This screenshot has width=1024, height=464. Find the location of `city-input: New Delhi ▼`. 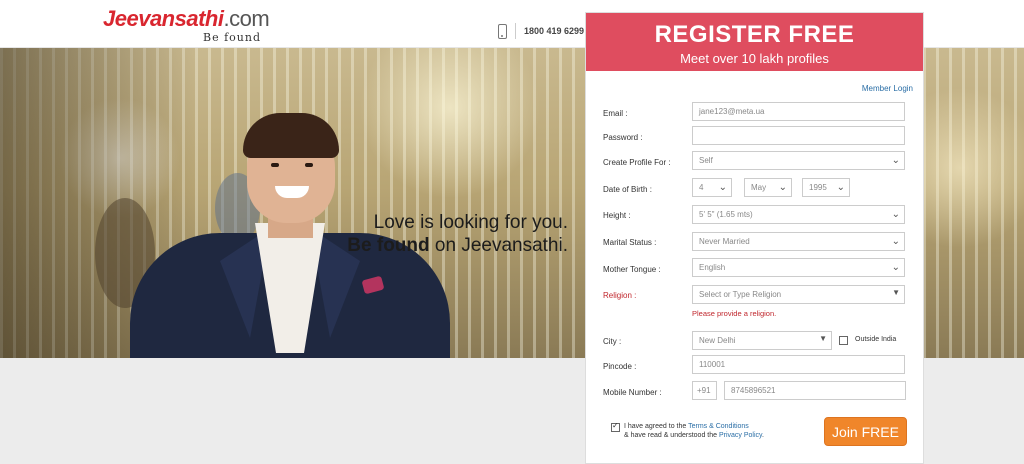

city-input: New Delhi ▼ is located at coordinates (762, 340).